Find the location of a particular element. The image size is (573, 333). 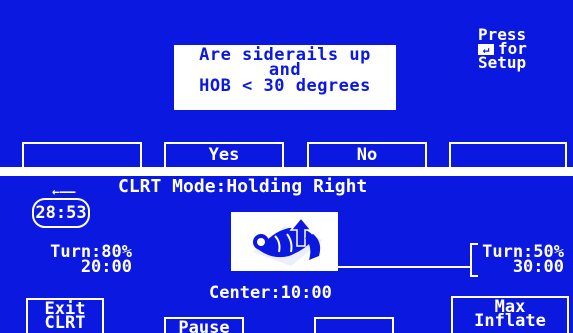

prompt-line-3: HOB < 30 degrees is located at coordinates (285, 86).